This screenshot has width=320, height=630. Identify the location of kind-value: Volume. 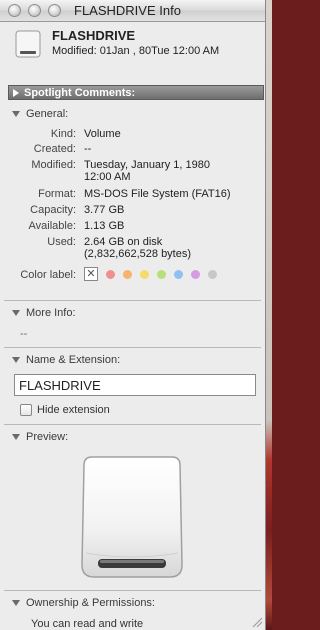
(102, 134).